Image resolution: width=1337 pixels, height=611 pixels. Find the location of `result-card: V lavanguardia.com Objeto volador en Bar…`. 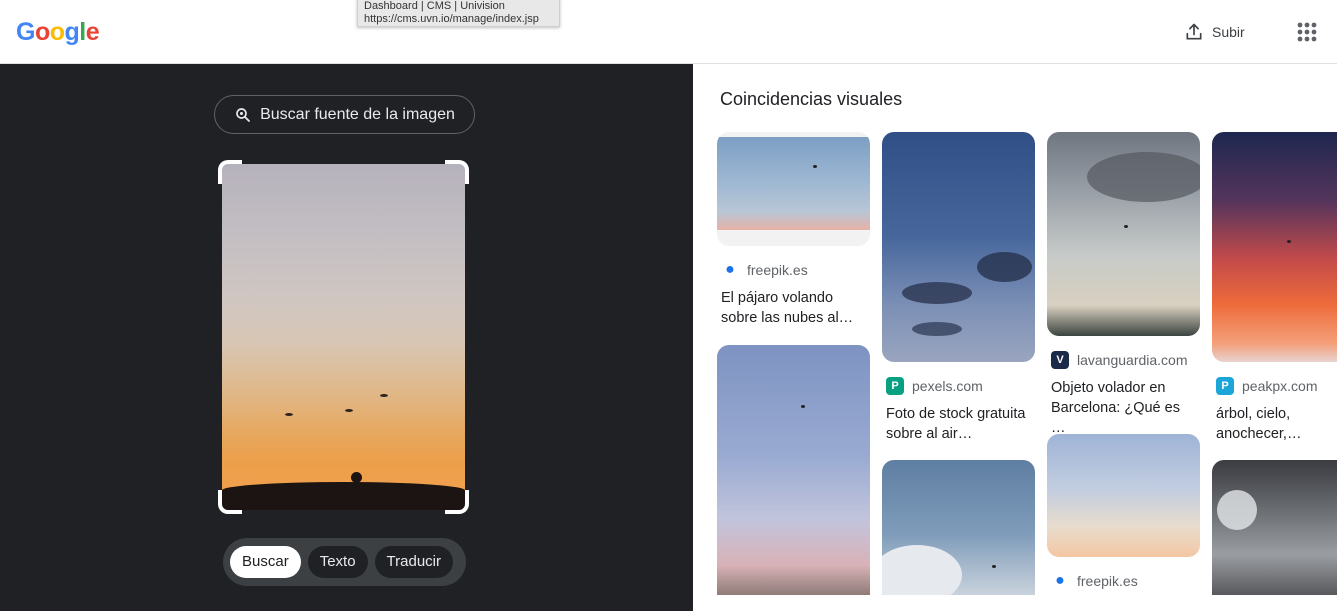

result-card: V lavanguardia.com Objeto volador en Bar… is located at coordinates (1123, 285).